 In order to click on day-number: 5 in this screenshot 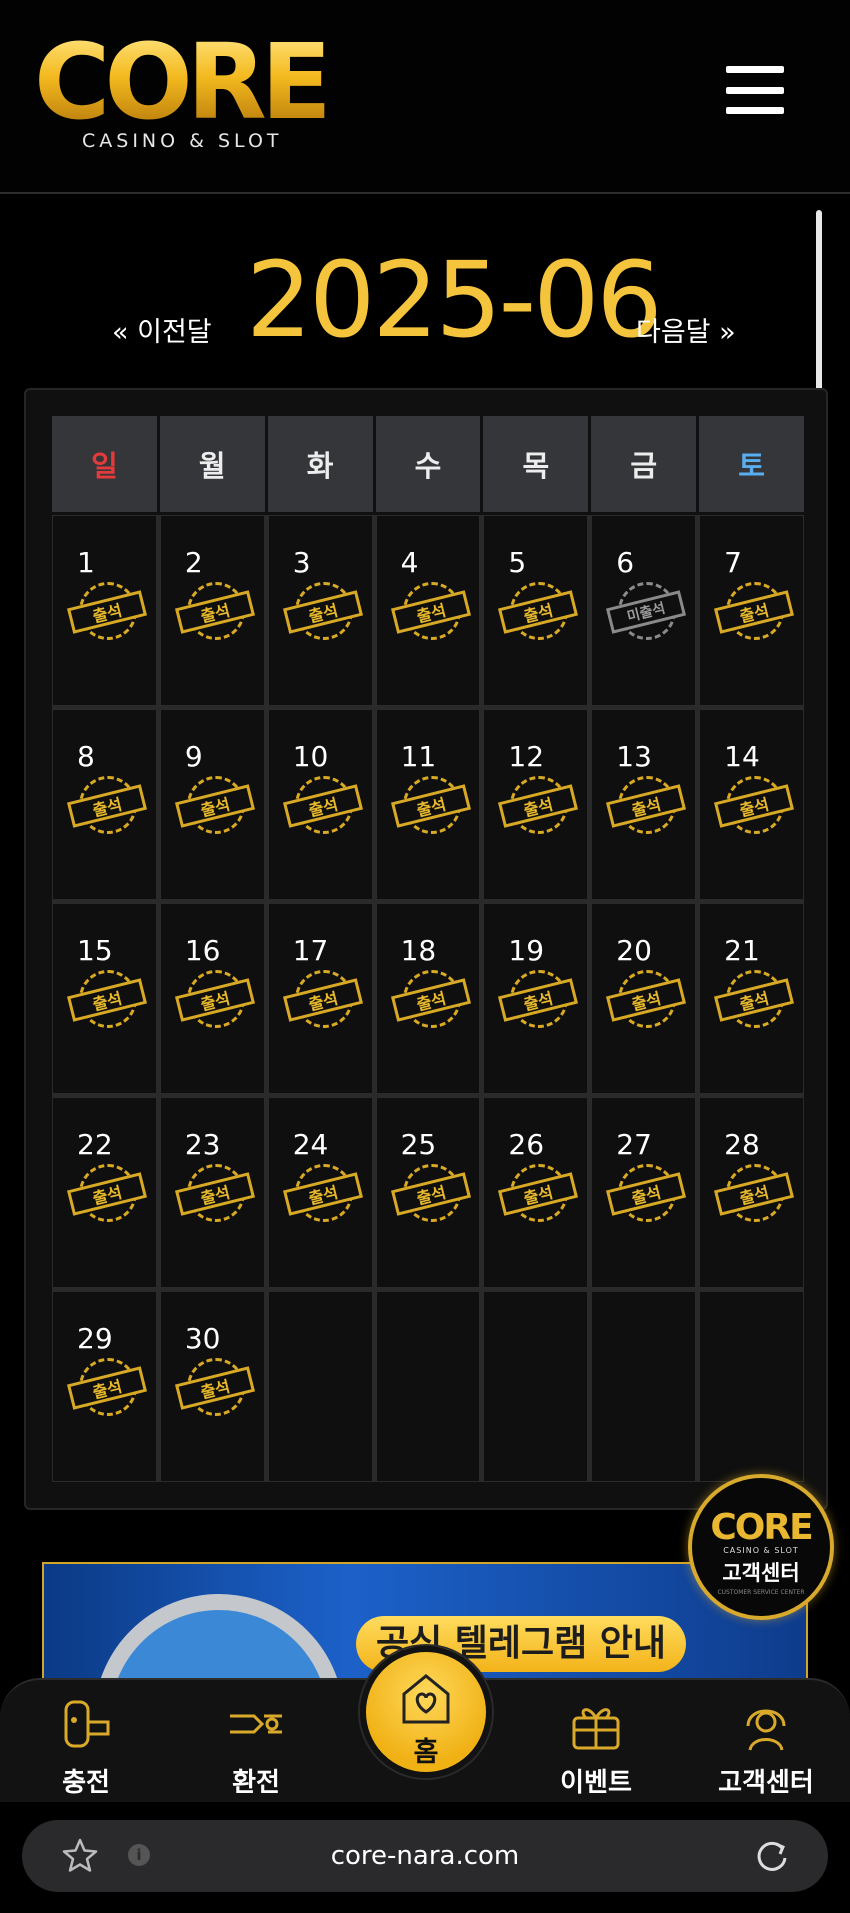, I will do `click(517, 562)`.